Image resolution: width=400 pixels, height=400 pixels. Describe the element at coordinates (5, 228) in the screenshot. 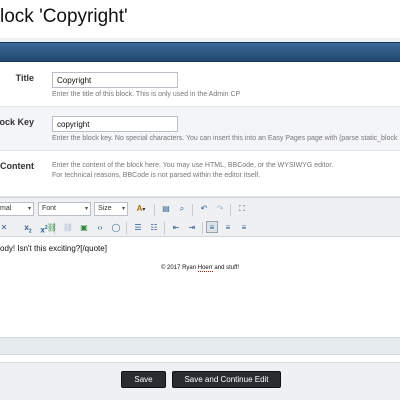

I see `remove-format-icon: ✕` at that location.